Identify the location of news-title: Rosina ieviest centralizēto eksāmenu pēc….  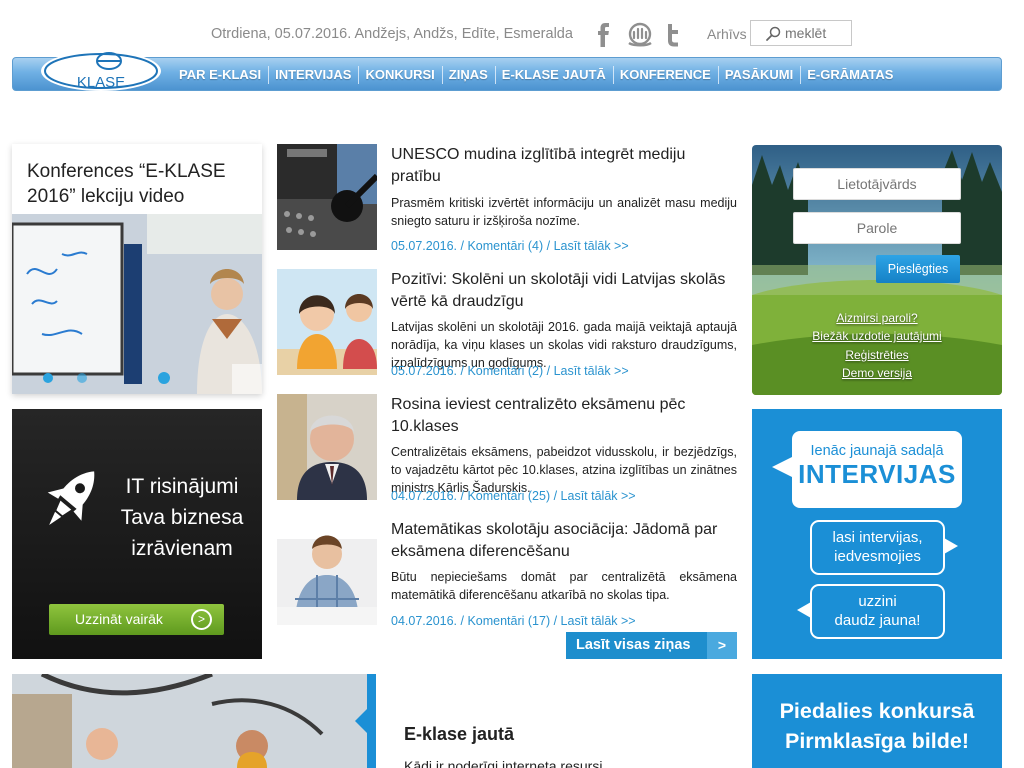
(561, 416).